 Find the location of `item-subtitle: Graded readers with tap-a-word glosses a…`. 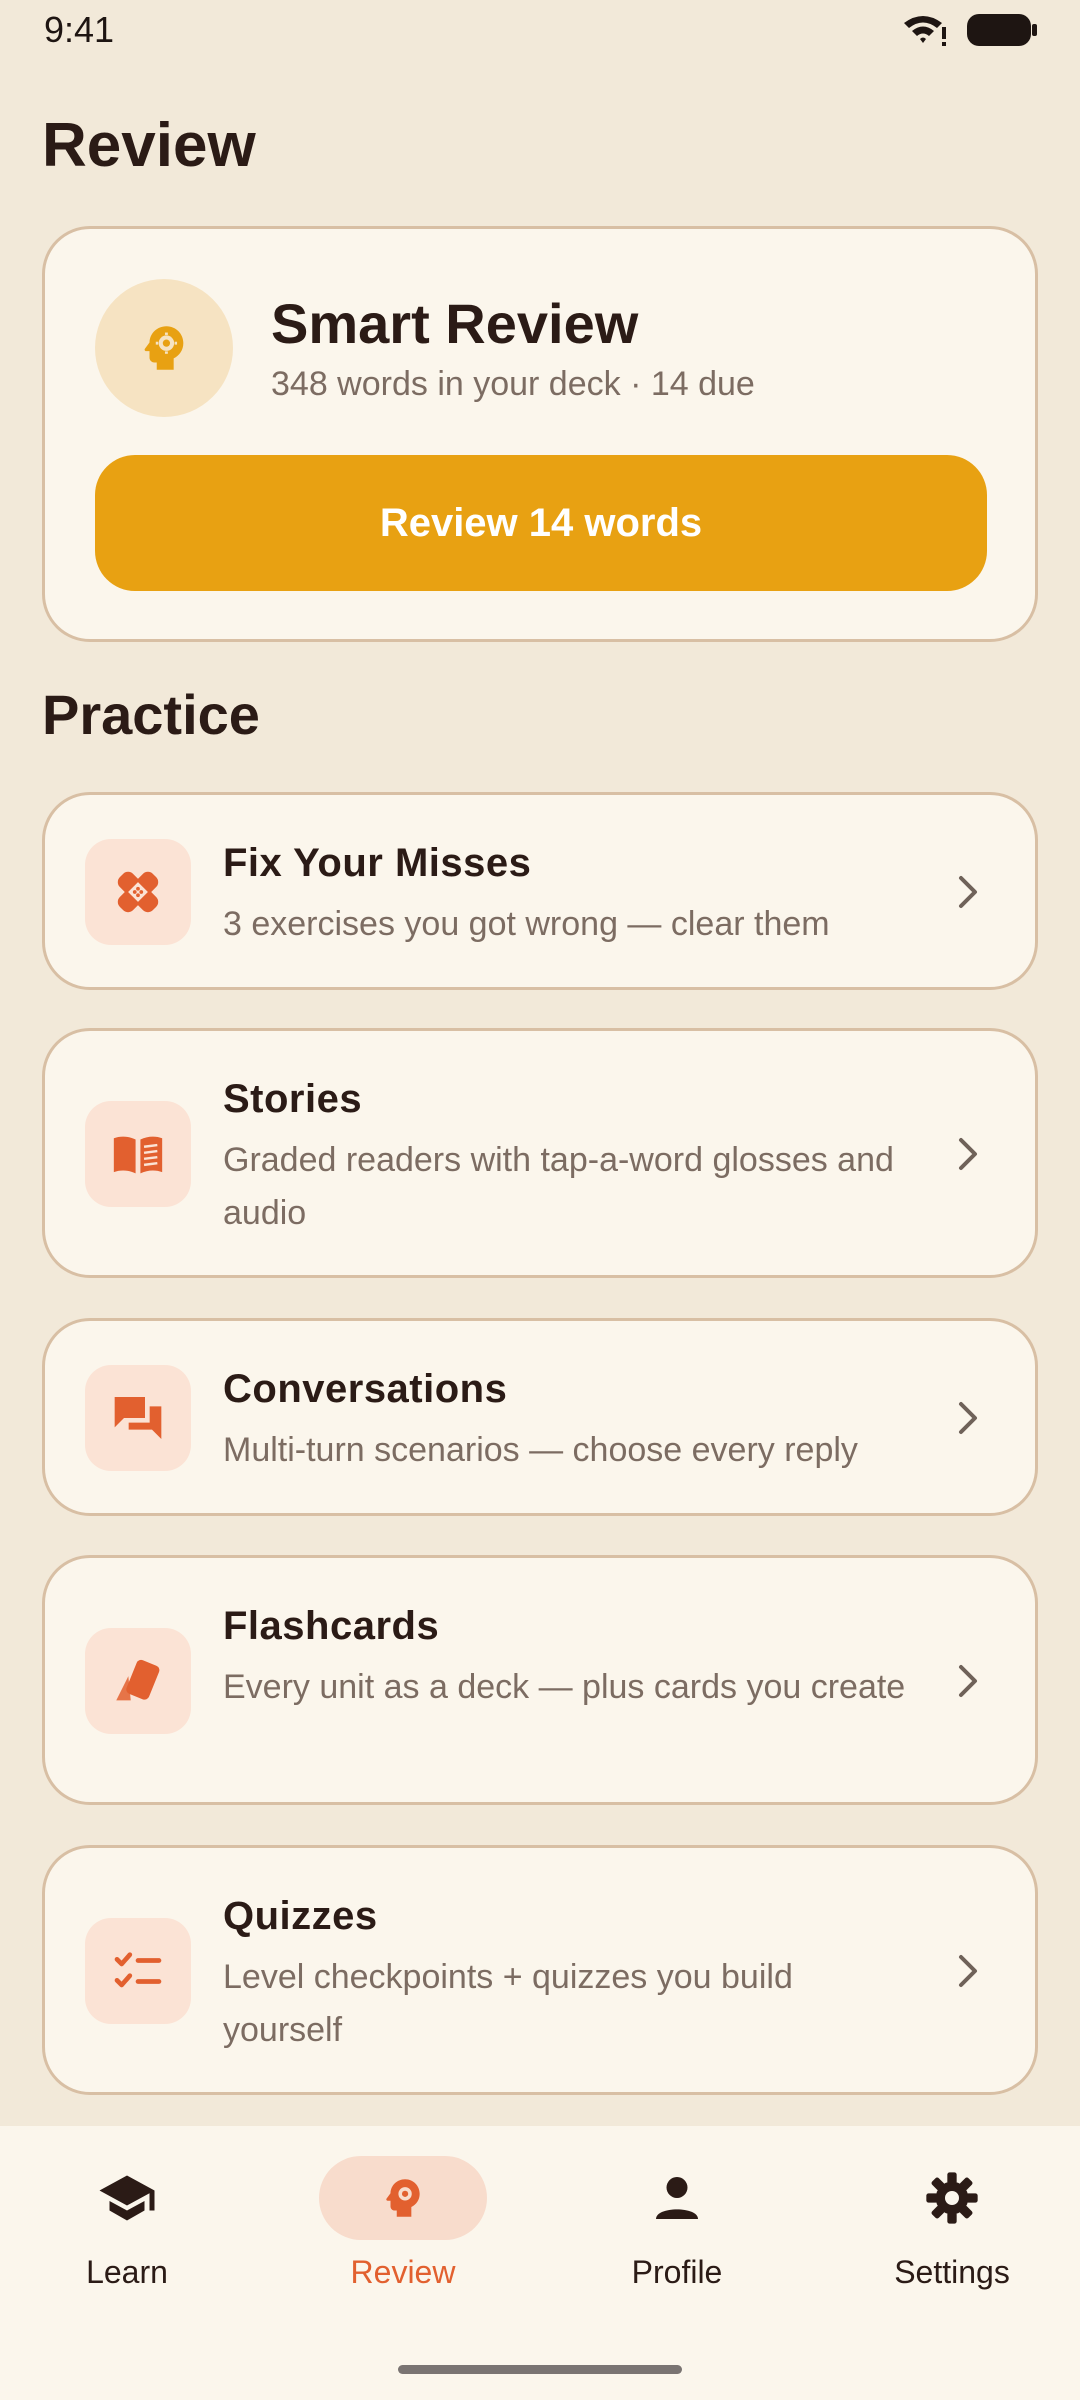

item-subtitle: Graded readers with tap-a-word glosses a… is located at coordinates (558, 1186).